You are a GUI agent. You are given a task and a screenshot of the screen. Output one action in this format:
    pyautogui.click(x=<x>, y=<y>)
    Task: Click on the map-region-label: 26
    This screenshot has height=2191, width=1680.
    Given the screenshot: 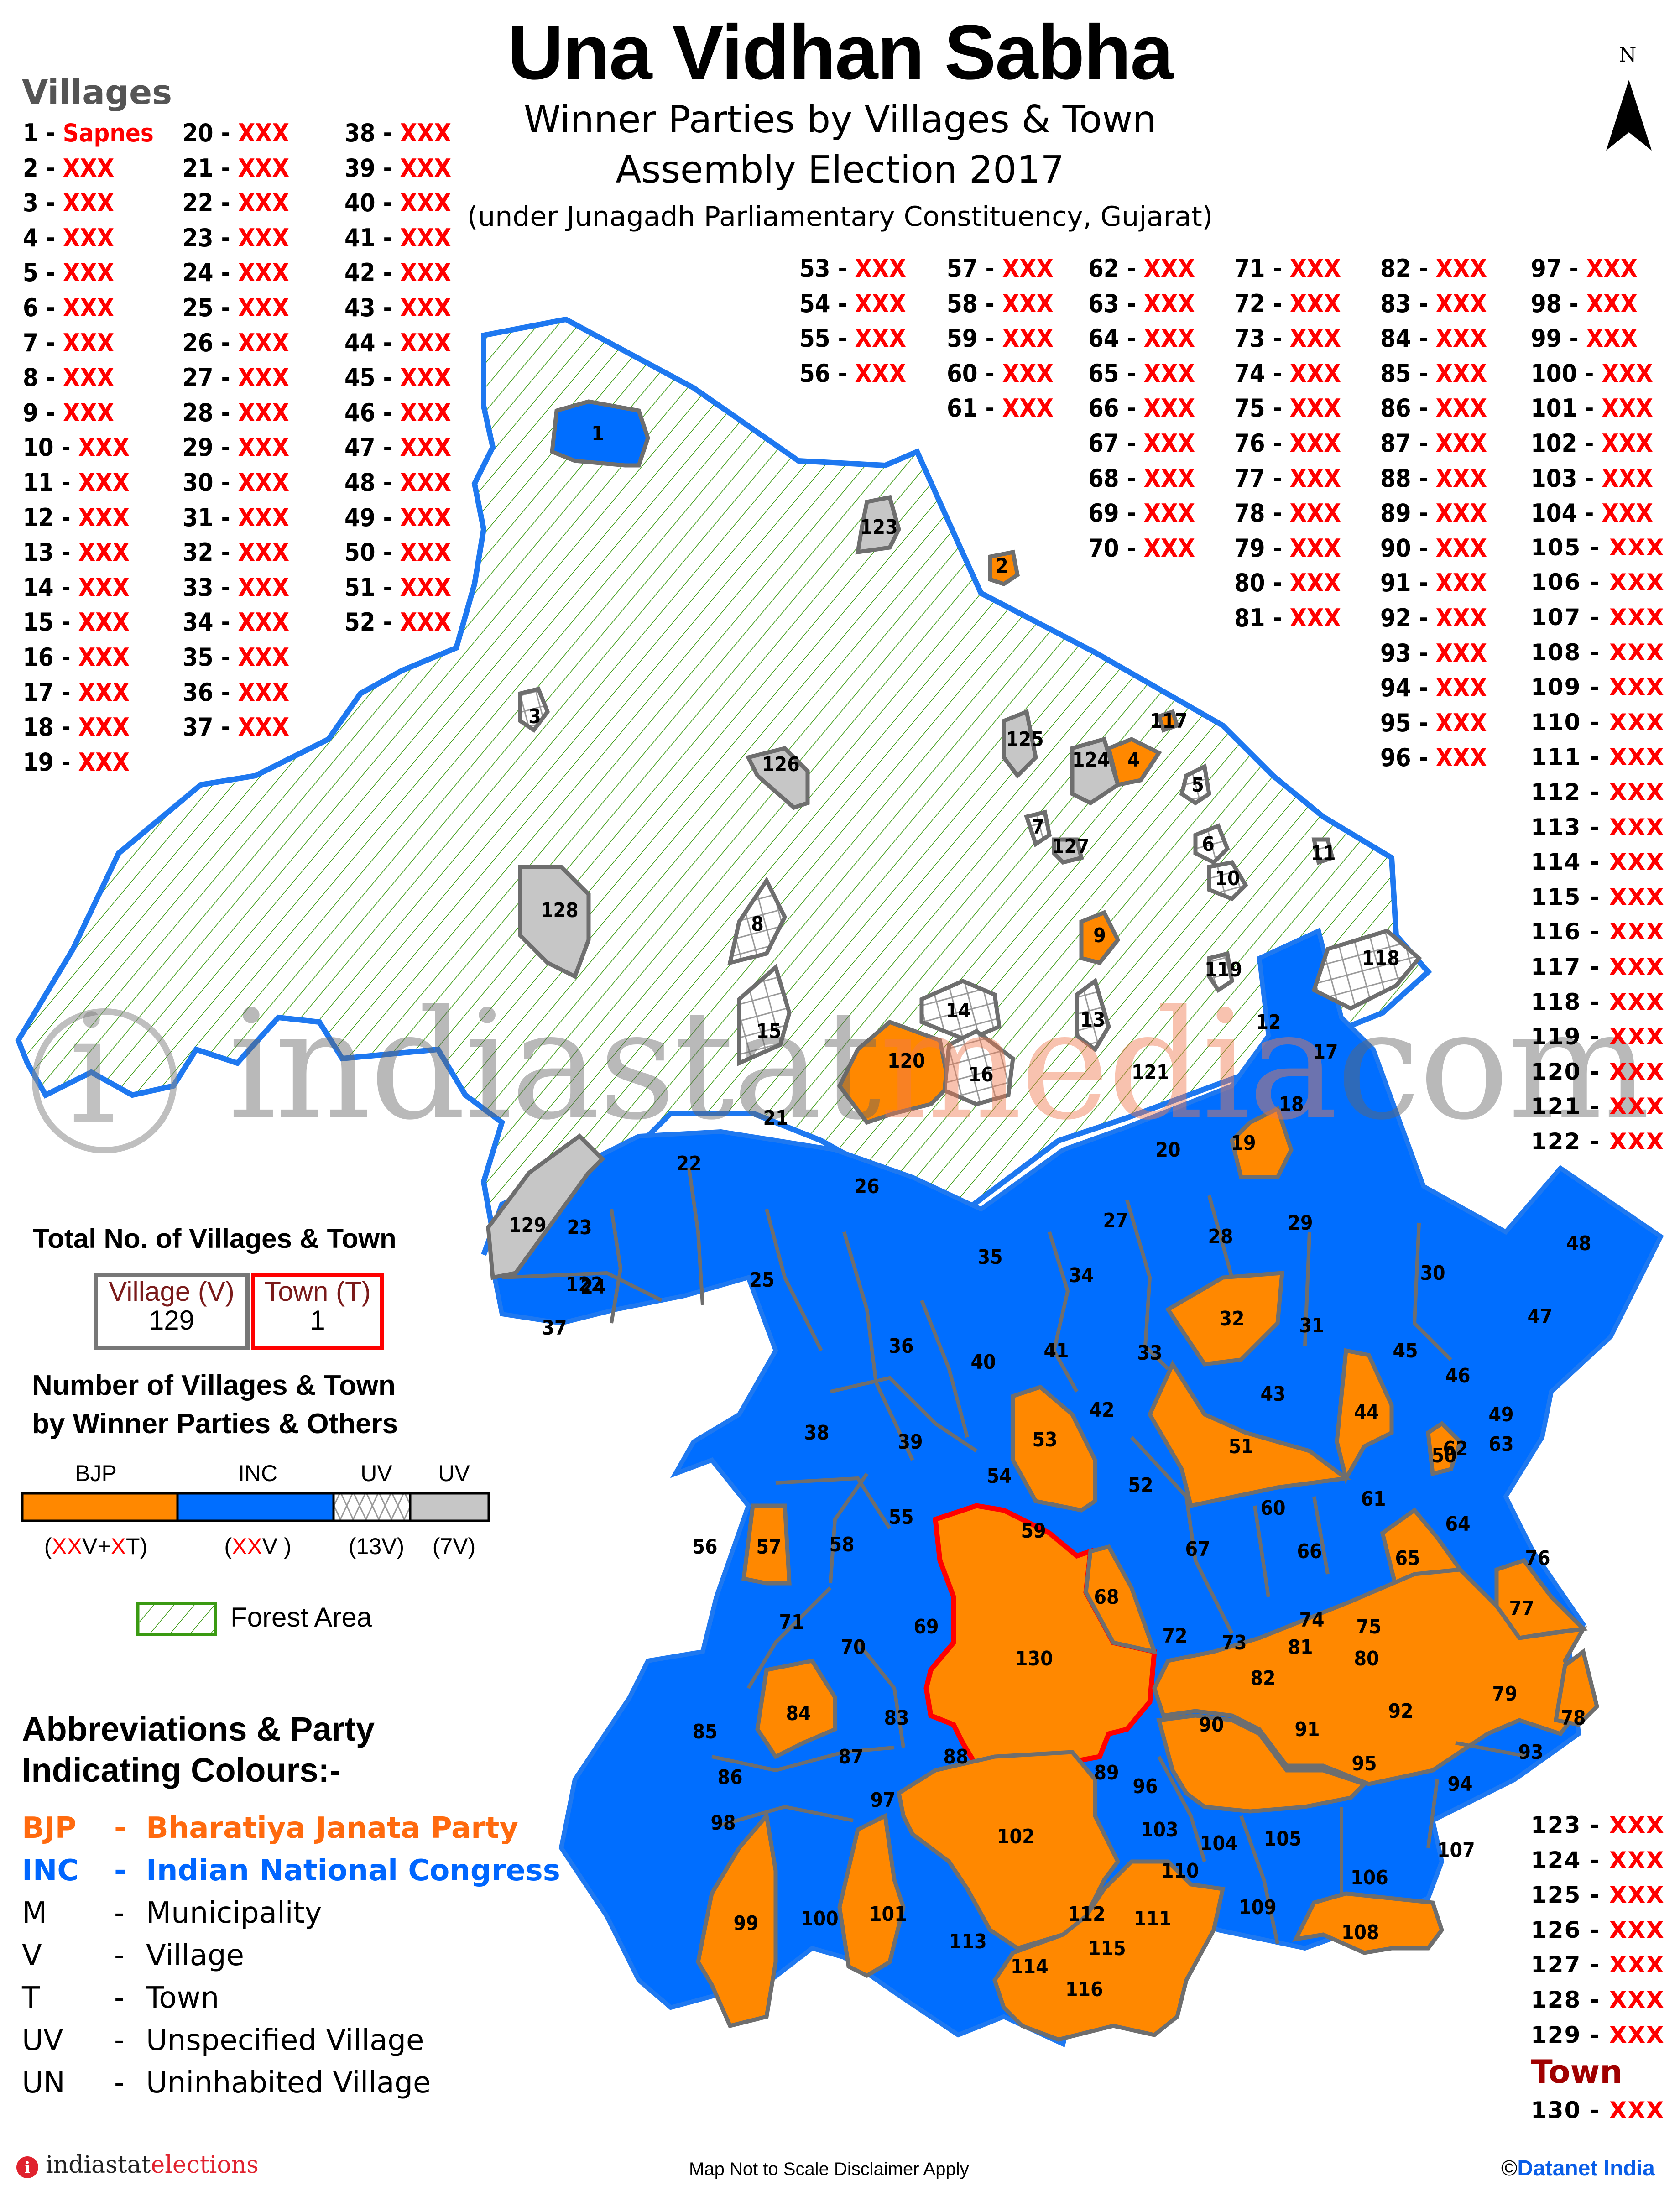 What is the action you would take?
    pyautogui.click(x=867, y=1186)
    